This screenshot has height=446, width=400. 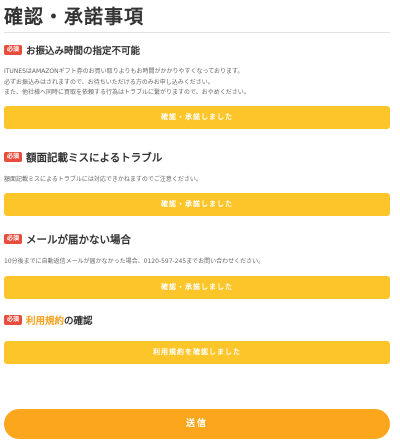 What do you see at coordinates (197, 287) in the screenshot?
I see `confirm-button-email: 確認・承諾しました` at bounding box center [197, 287].